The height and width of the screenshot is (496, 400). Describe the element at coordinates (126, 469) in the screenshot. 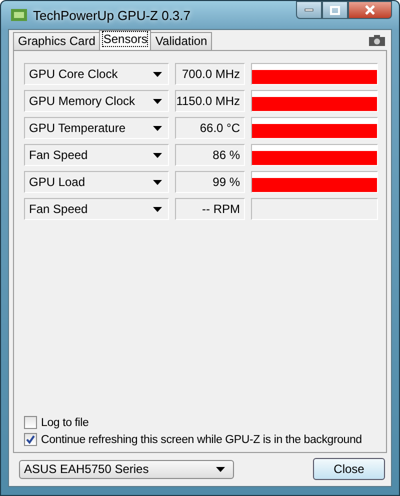

I see `card-select: ASUS EAH5750 Series` at that location.